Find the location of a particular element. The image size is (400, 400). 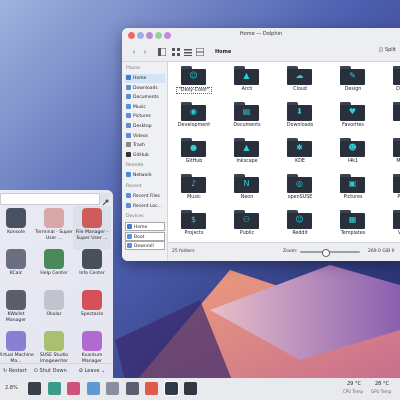

app-item: Spectacle is located at coordinates (92, 310).